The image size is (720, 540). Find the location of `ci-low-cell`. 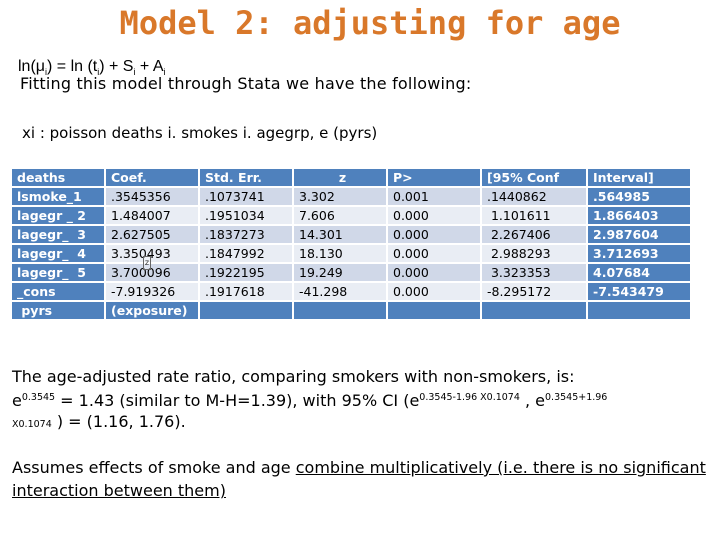

ci-low-cell is located at coordinates (534, 310).